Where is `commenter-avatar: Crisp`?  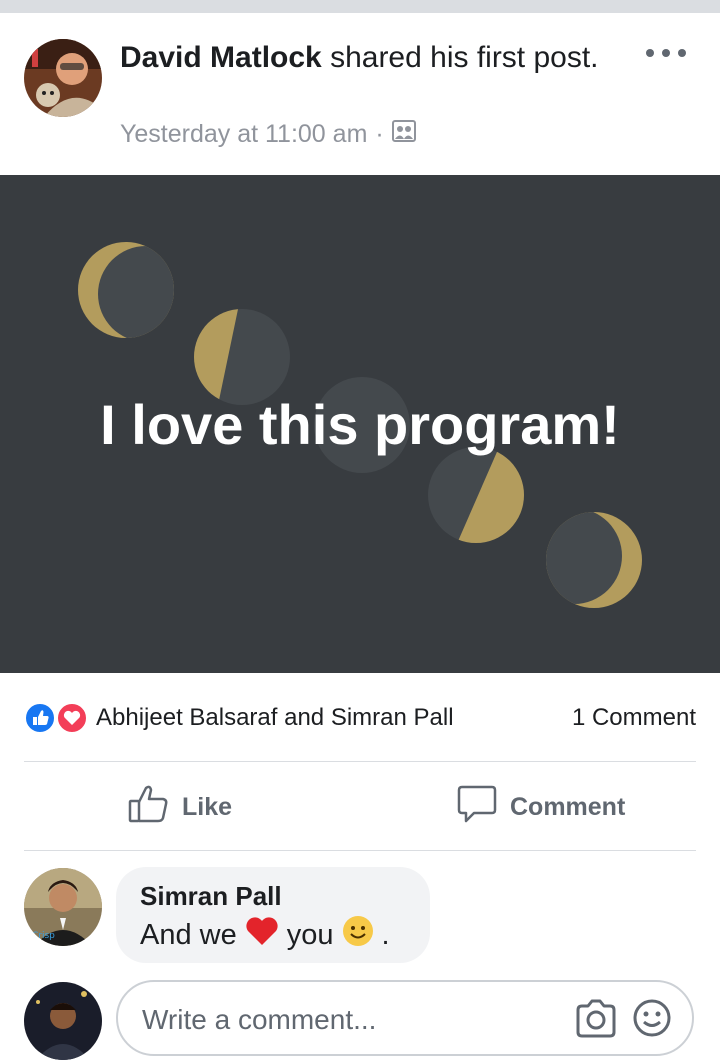
commenter-avatar: Crisp is located at coordinates (63, 907).